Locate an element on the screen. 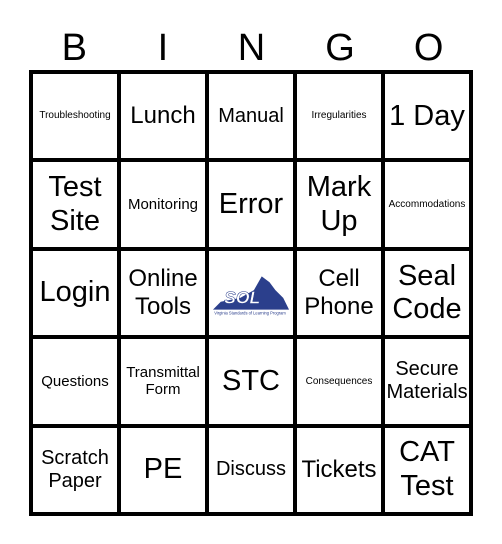 This screenshot has height=544, width=502. bingo-cell: STC is located at coordinates (251, 381).